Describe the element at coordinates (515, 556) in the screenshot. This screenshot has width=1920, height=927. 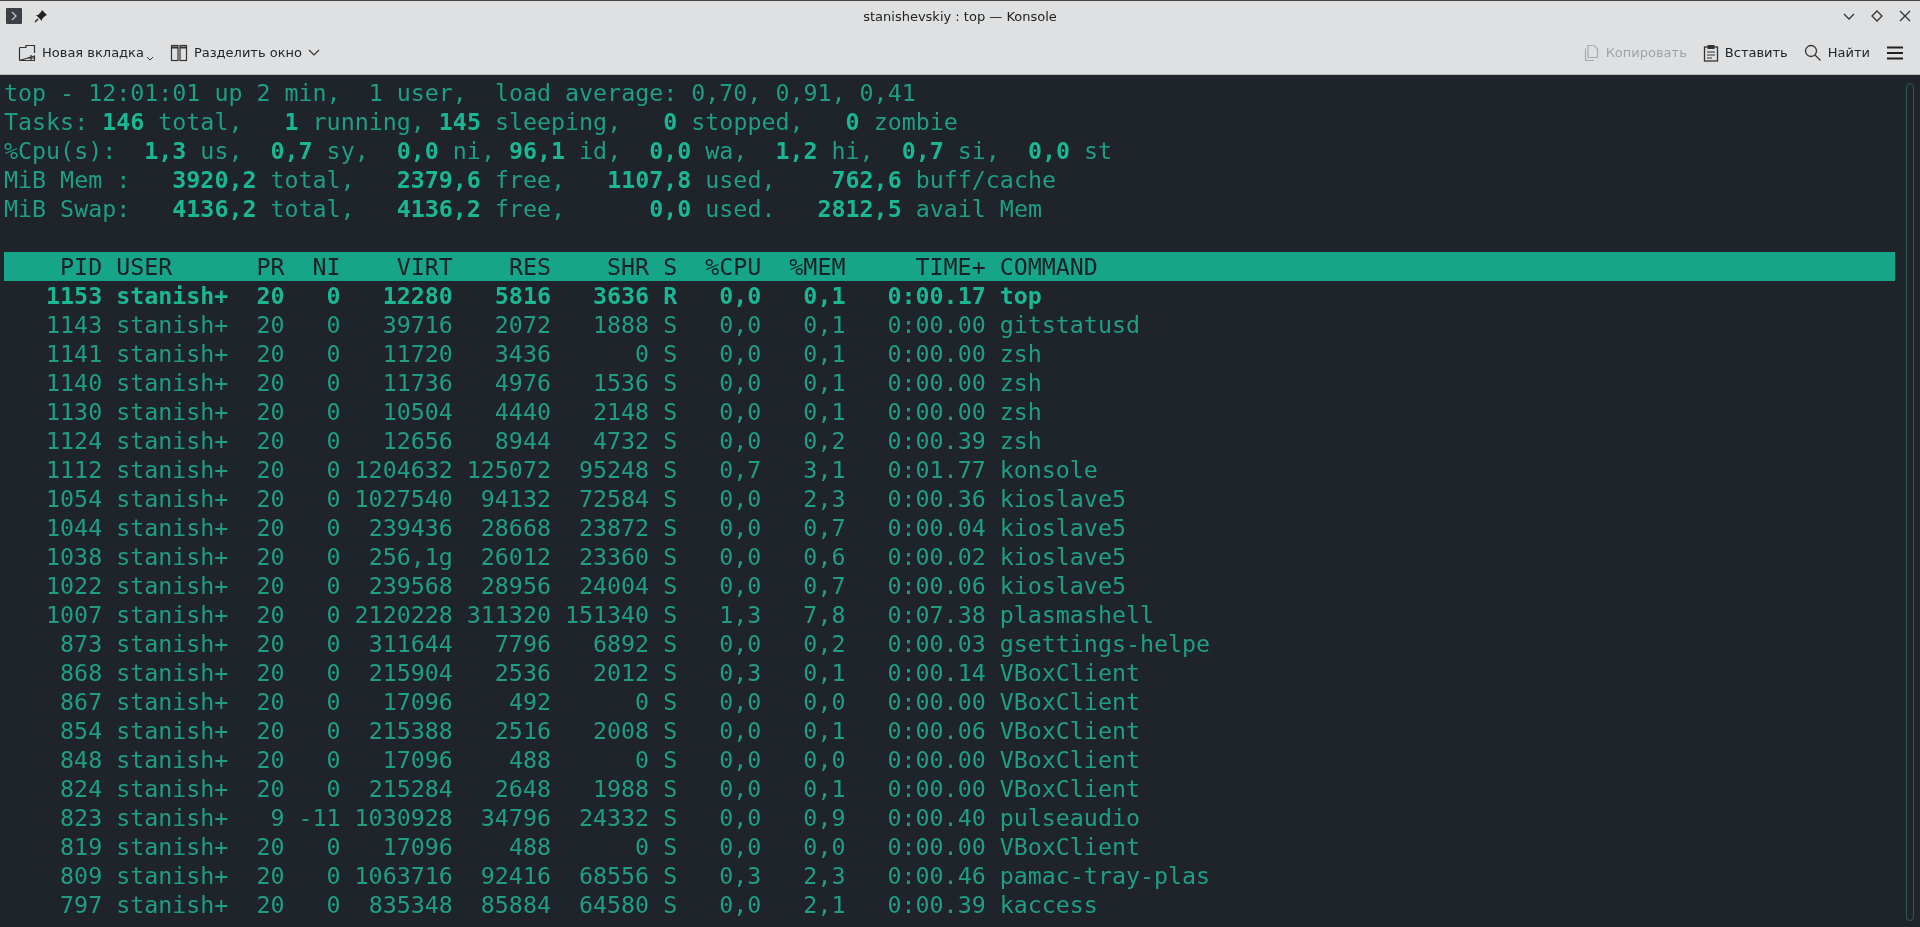
I see `table-cell-text: 26012` at that location.